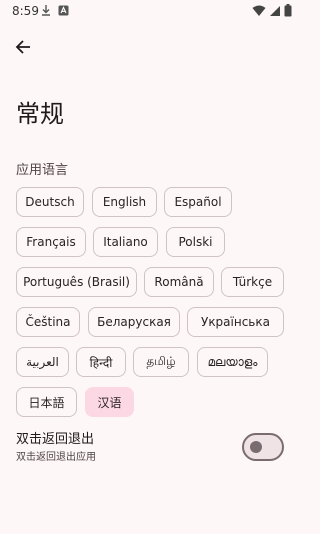 The height and width of the screenshot is (534, 320). Describe the element at coordinates (195, 242) in the screenshot. I see `language-chip-polski: Polski` at that location.